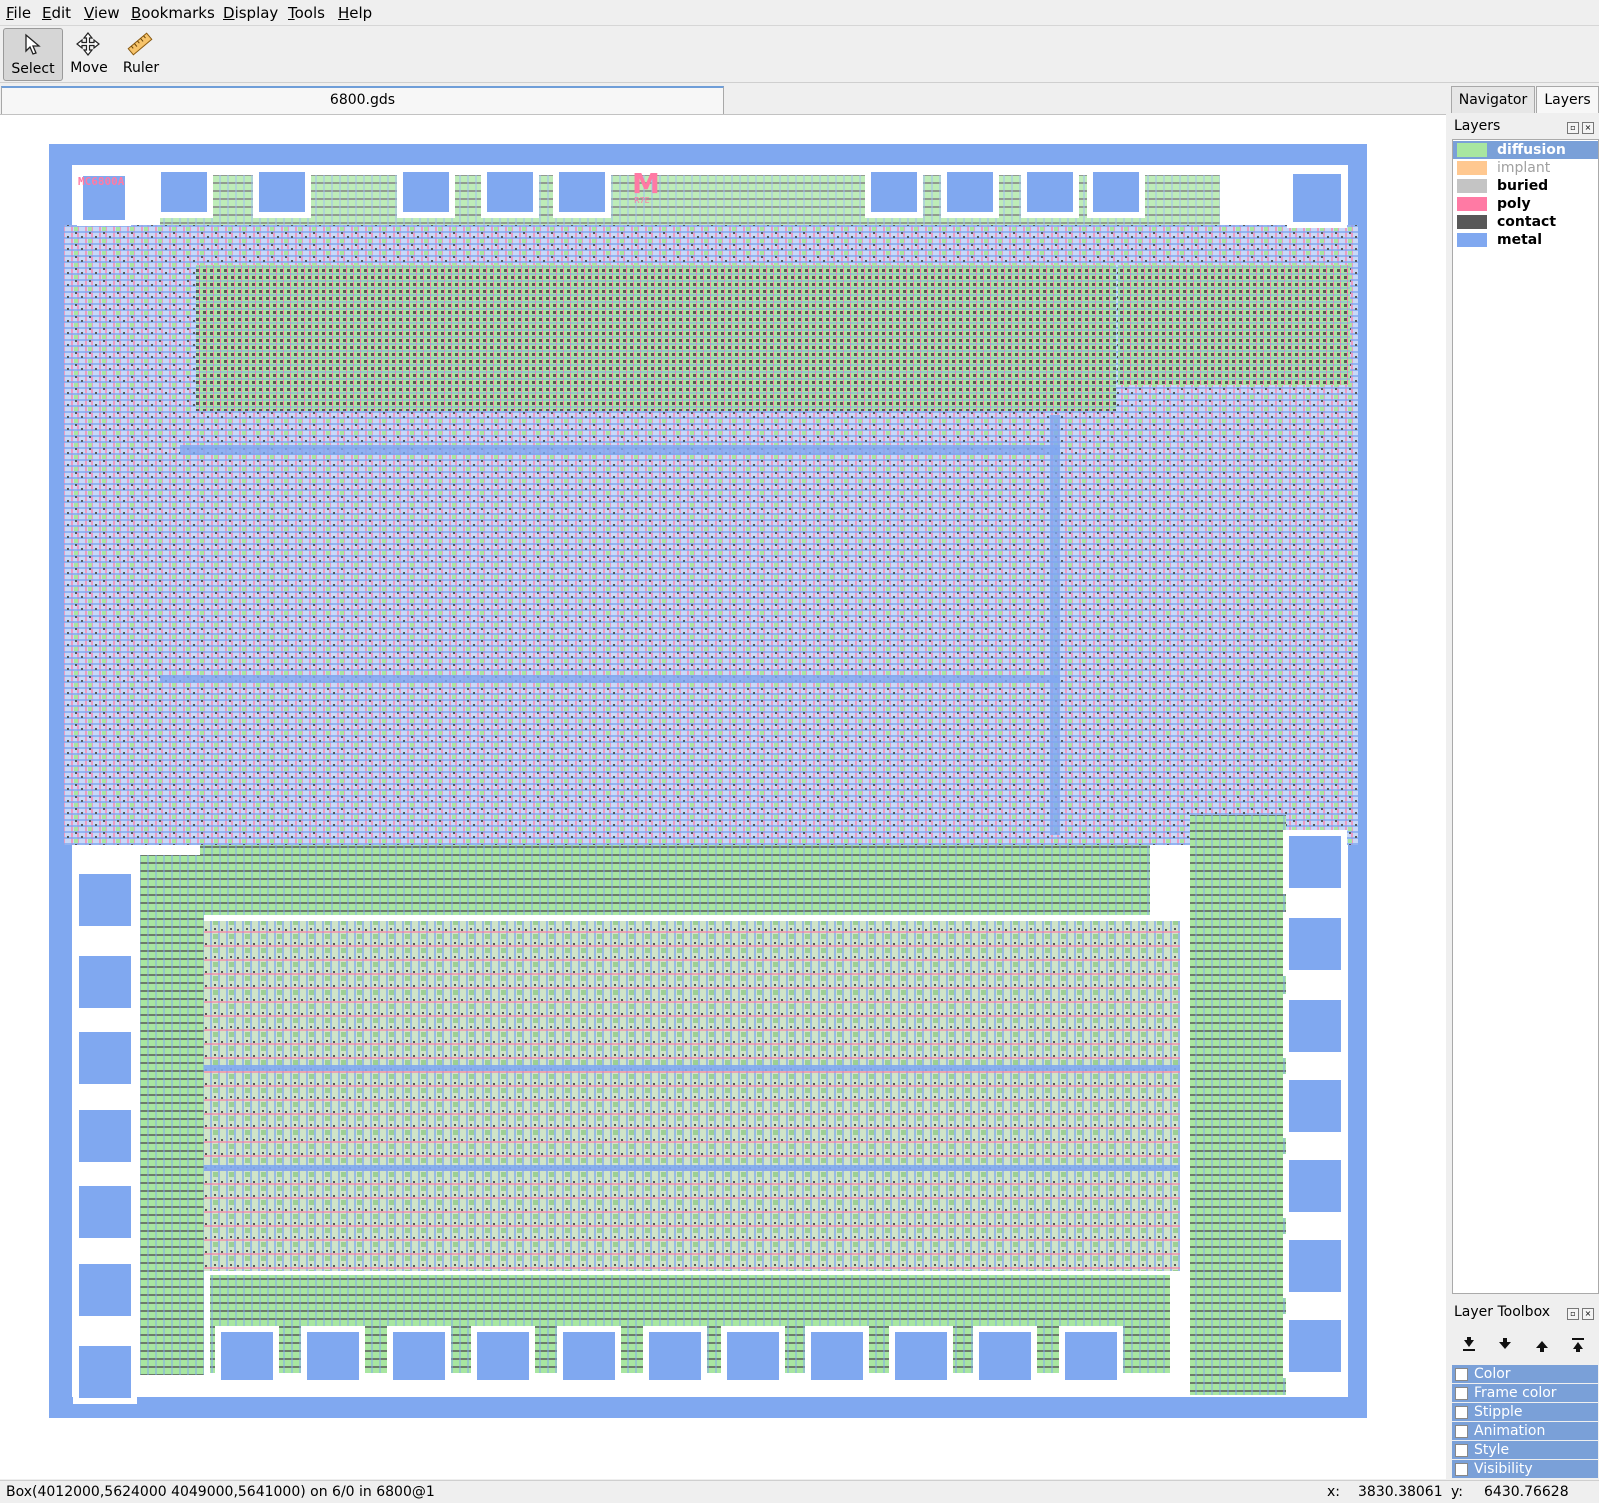 Image resolution: width=1599 pixels, height=1503 pixels. I want to click on move-to-bottom-icon, so click(1469, 1345).